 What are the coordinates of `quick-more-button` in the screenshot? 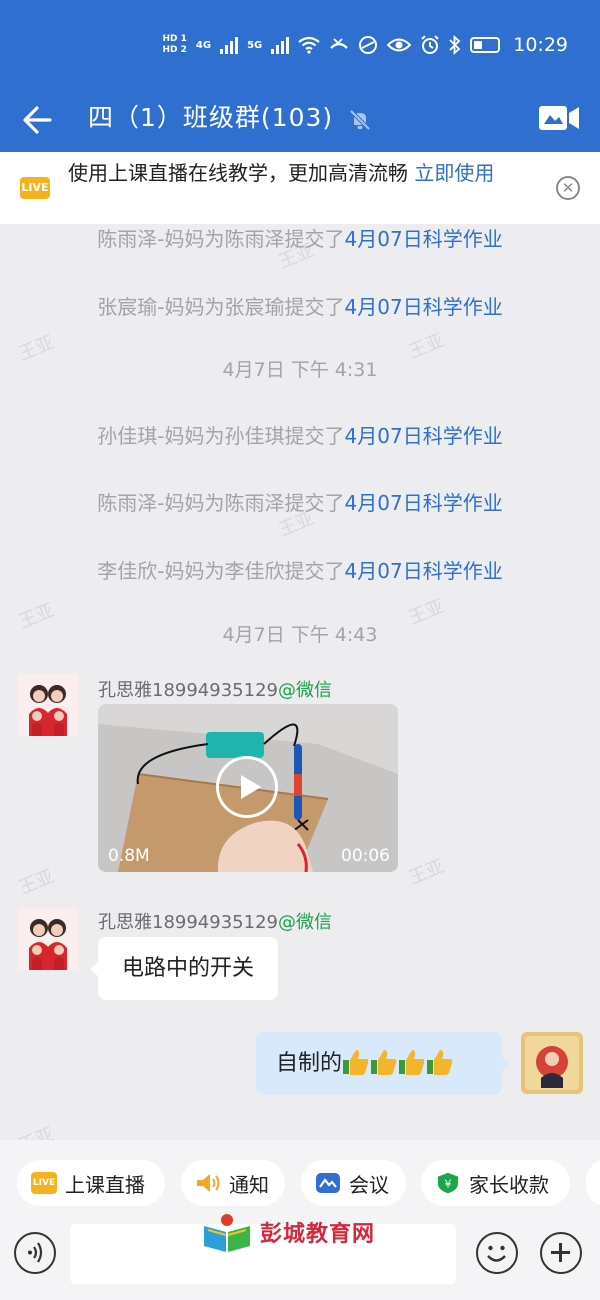 It's located at (593, 1183).